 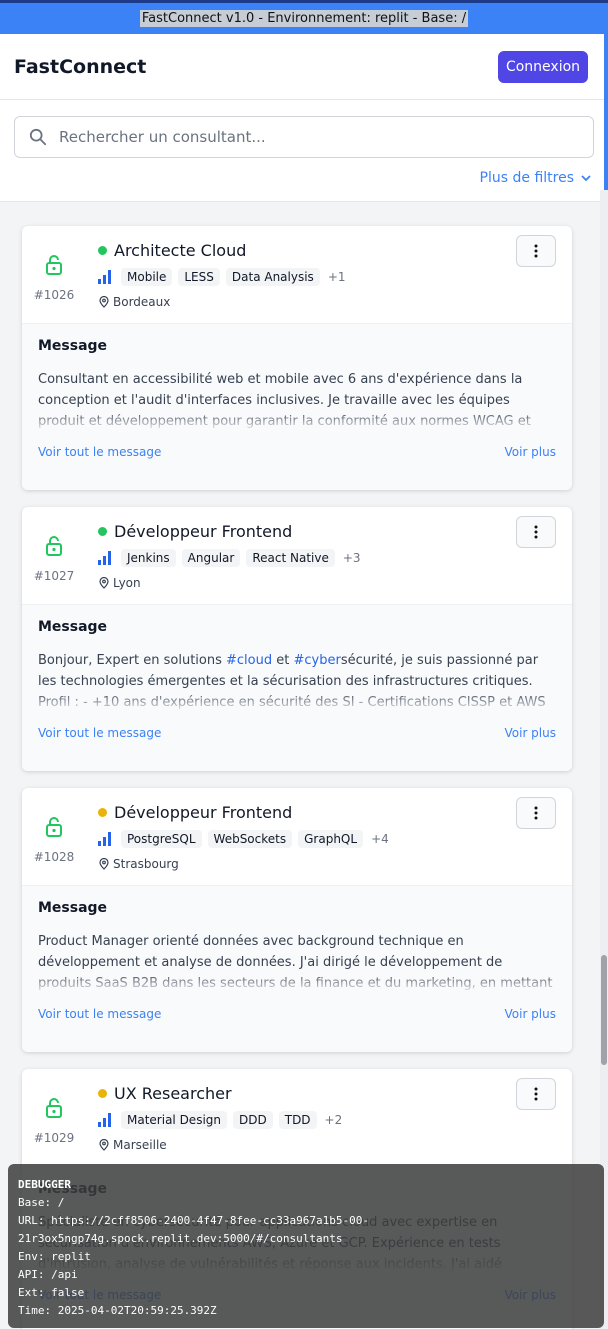 I want to click on debugger-title: DEBUGGER, so click(x=44, y=1184).